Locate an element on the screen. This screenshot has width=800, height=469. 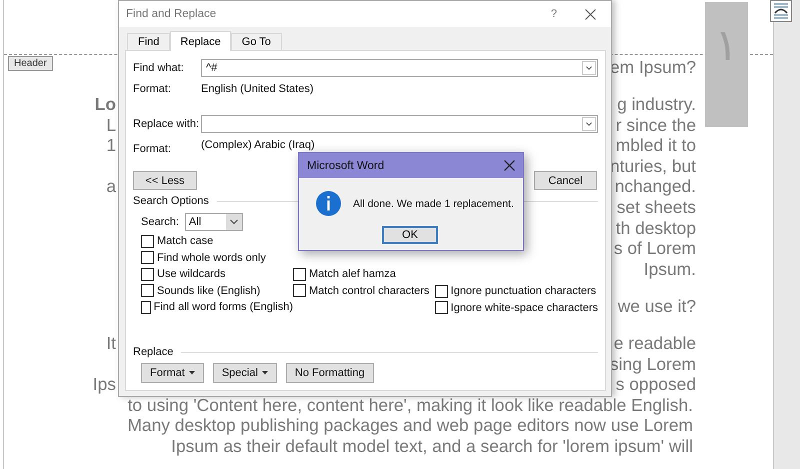
document-text: Ips is located at coordinates (104, 384).